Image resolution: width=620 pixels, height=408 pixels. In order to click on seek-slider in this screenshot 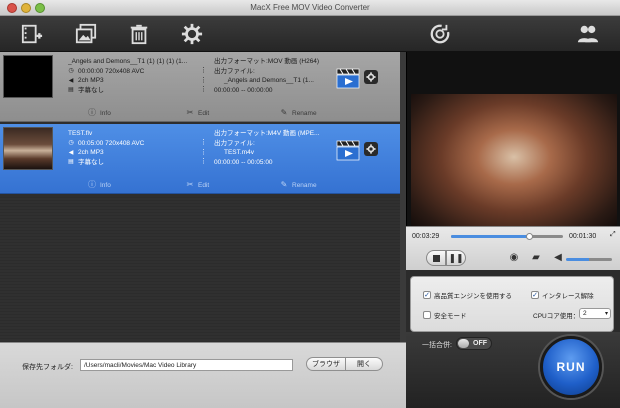, I will do `click(507, 236)`.